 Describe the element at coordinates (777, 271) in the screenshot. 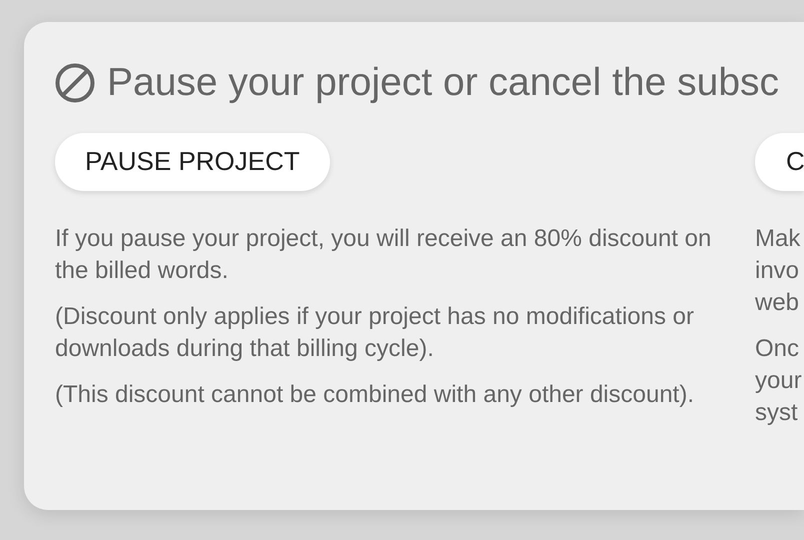

I see `text-fragment: invo` at that location.